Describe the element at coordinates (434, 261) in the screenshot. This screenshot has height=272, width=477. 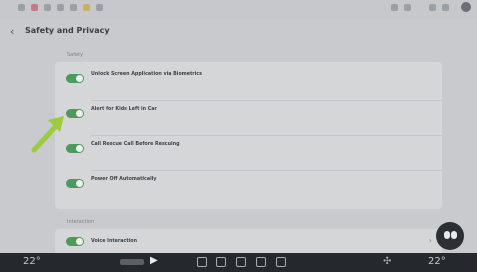
I see `temperature-right-value: 22` at that location.